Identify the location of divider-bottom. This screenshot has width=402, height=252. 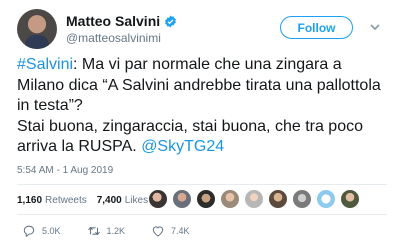
(202, 214).